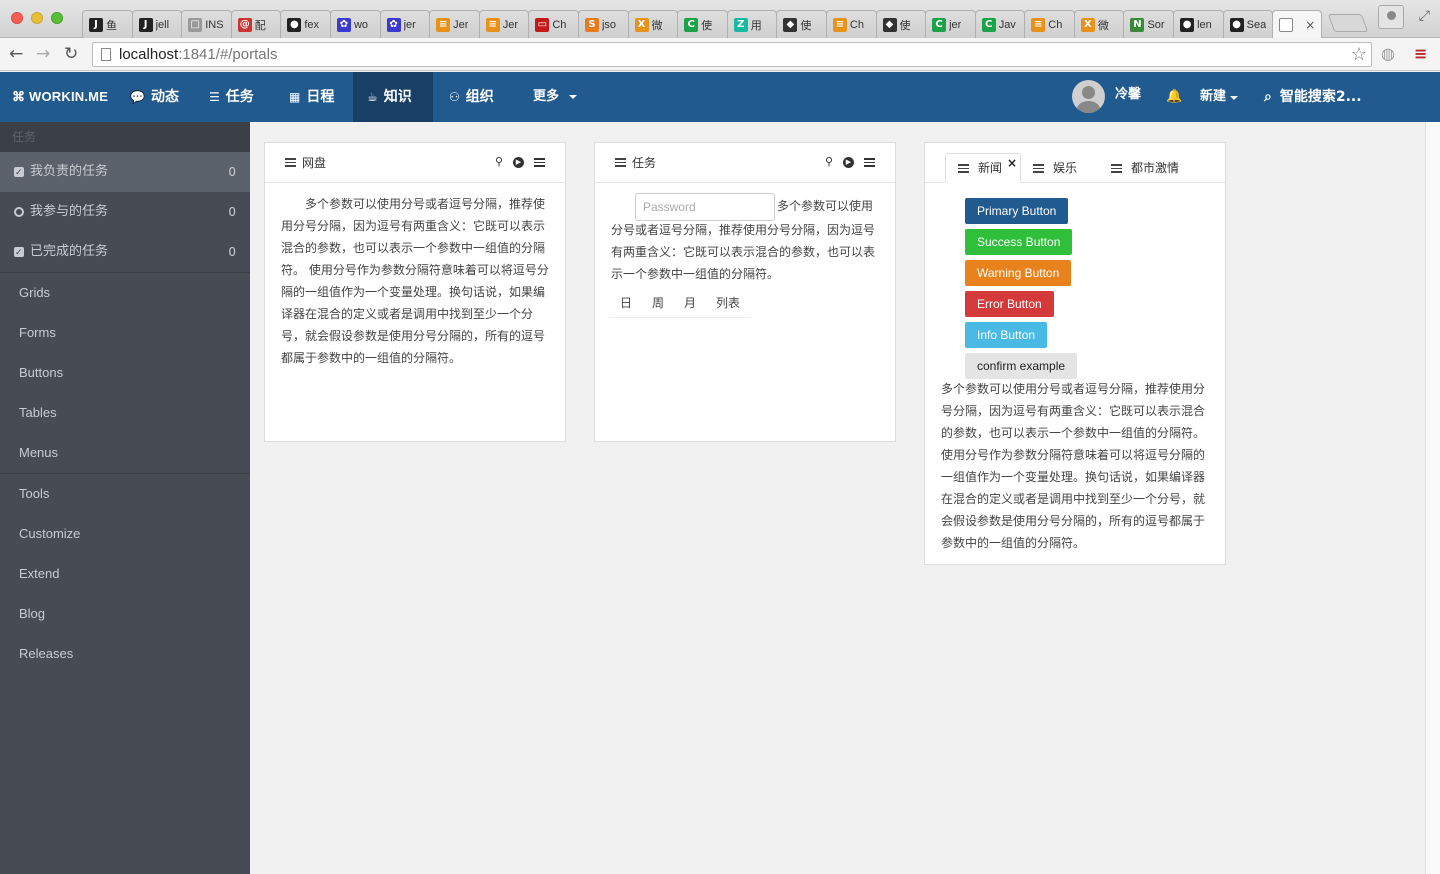 The width and height of the screenshot is (1440, 874). I want to click on tab-label: 娱乐, so click(1065, 168).